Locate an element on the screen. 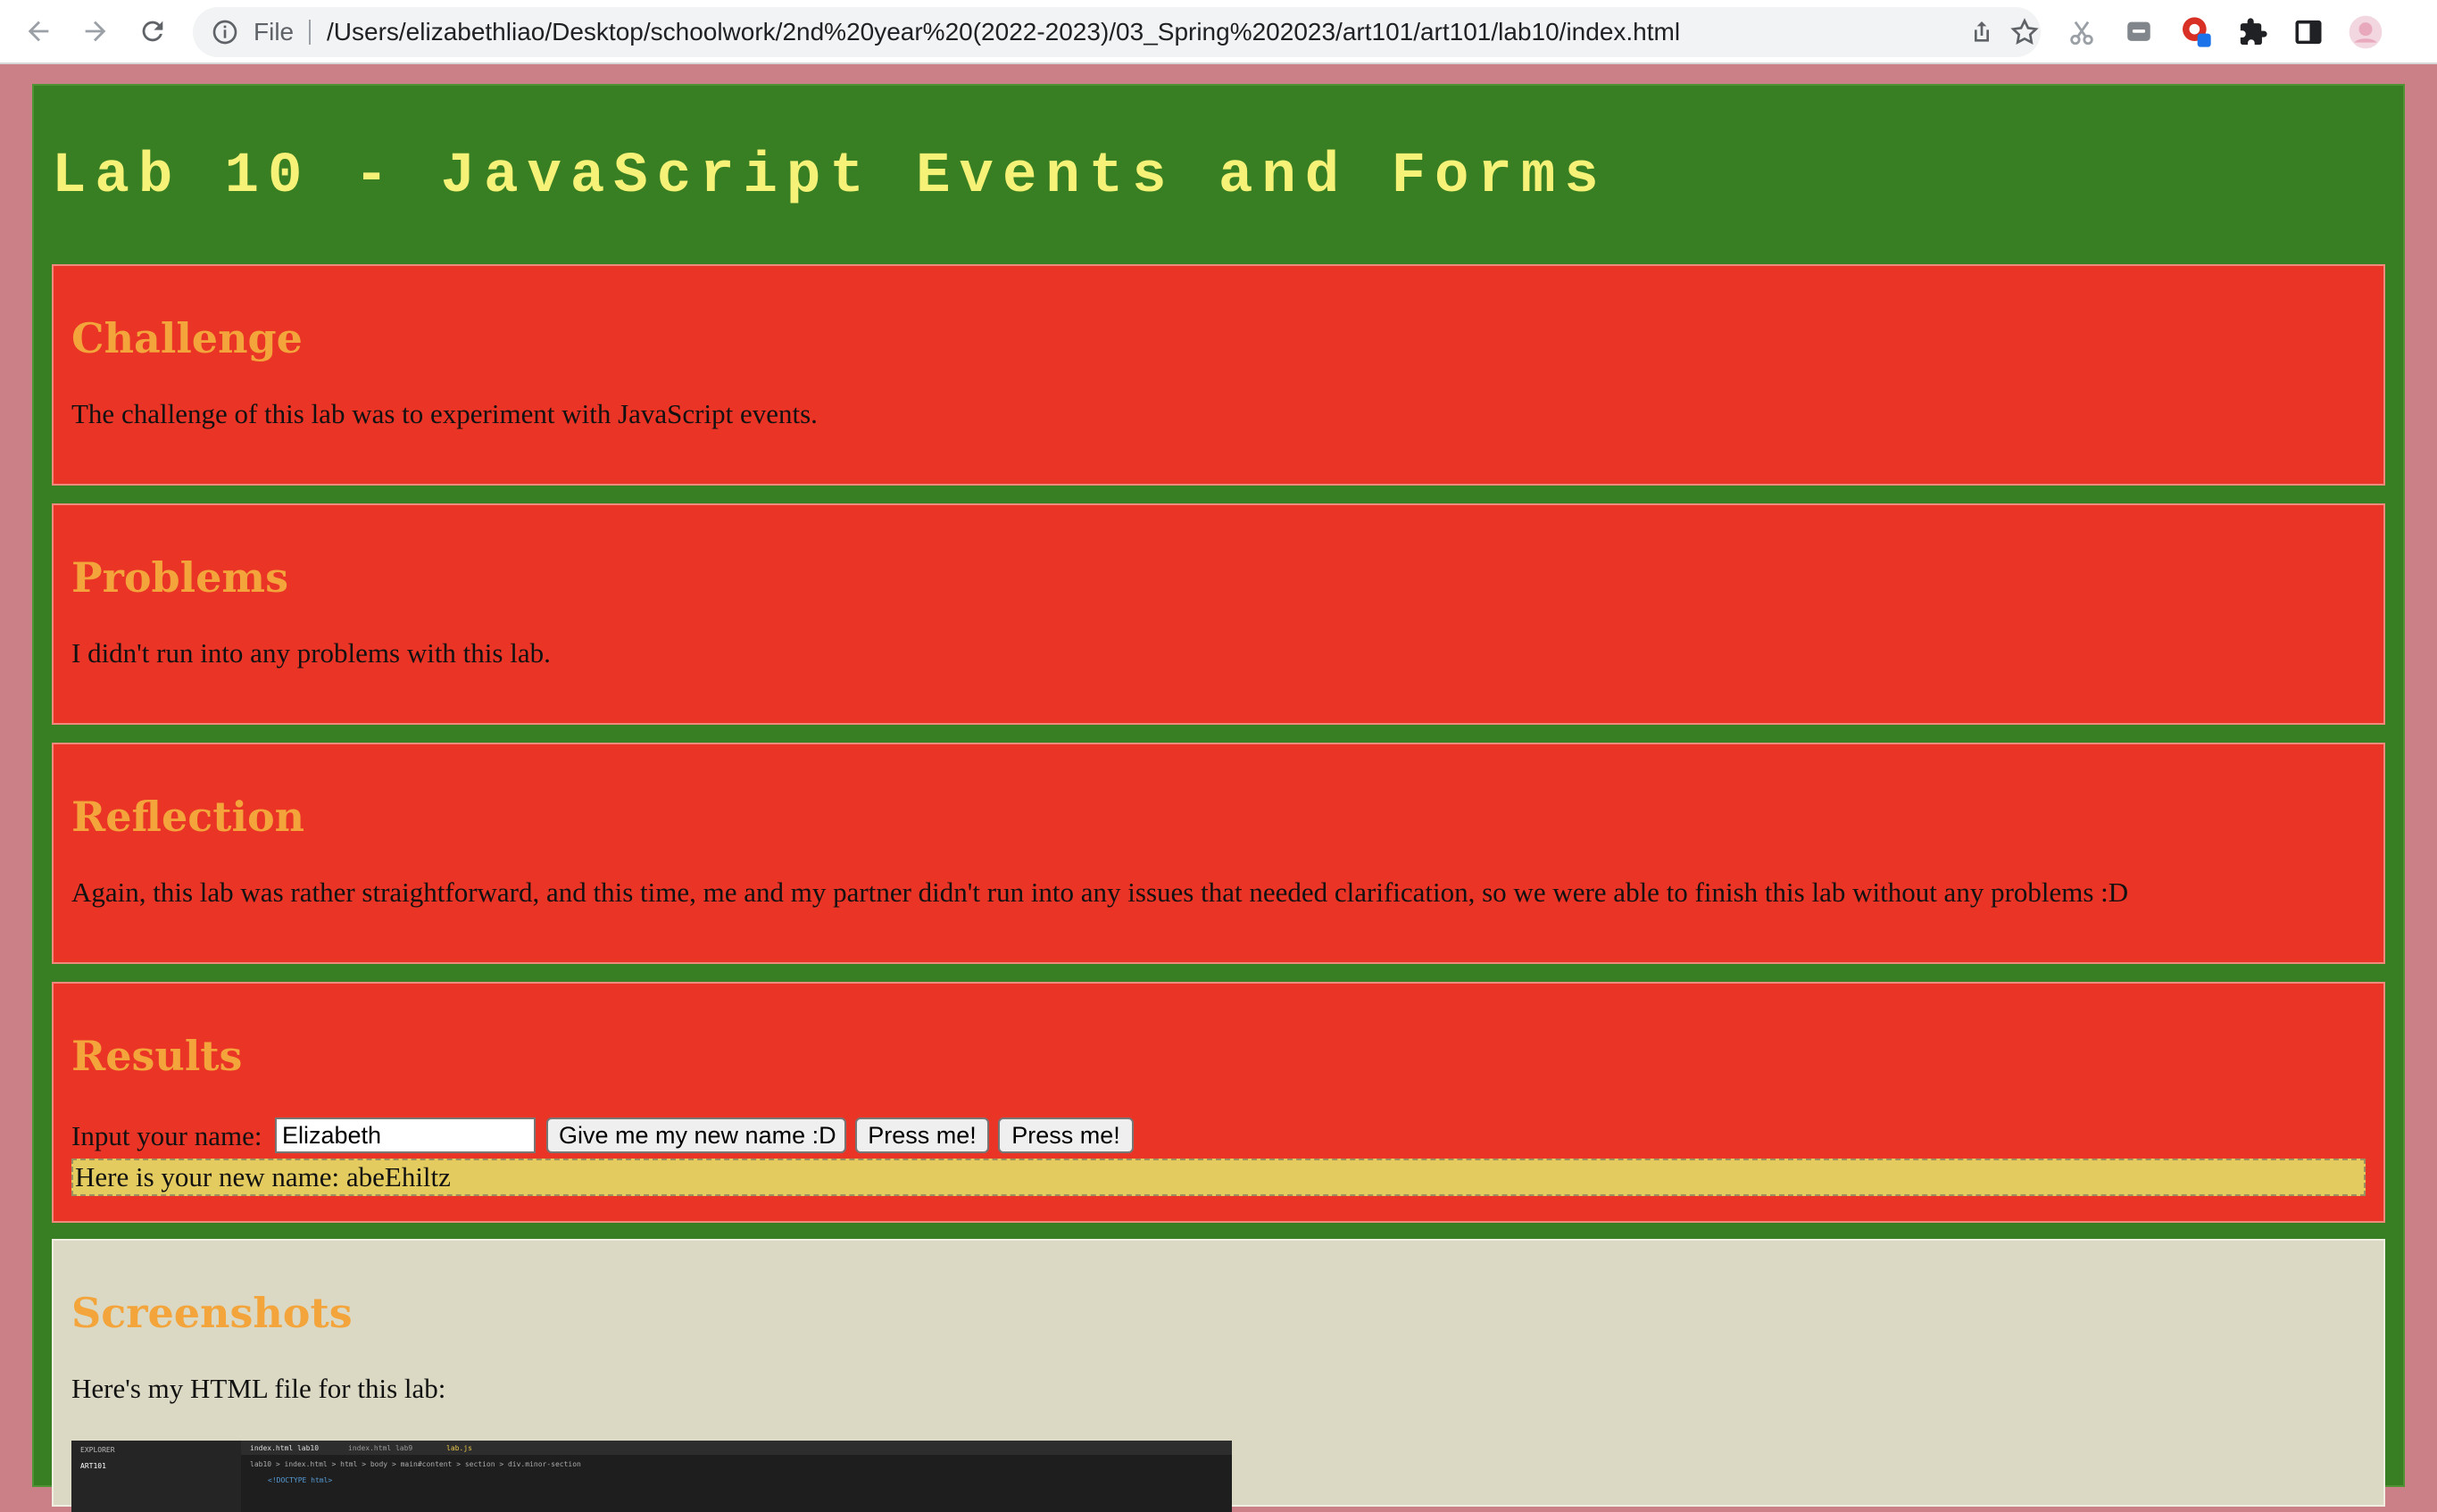  sidepanel-icon is located at coordinates (2308, 32).